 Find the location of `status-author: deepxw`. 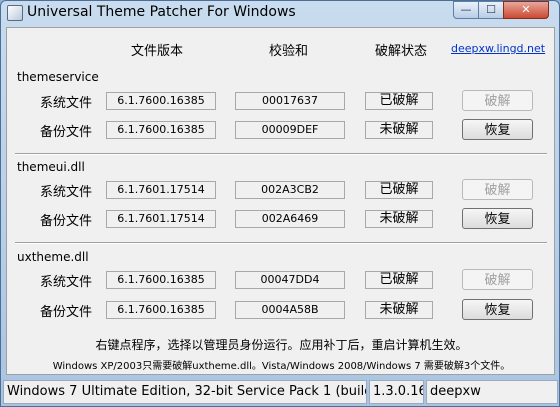

status-author: deepxw is located at coordinates (492, 392).